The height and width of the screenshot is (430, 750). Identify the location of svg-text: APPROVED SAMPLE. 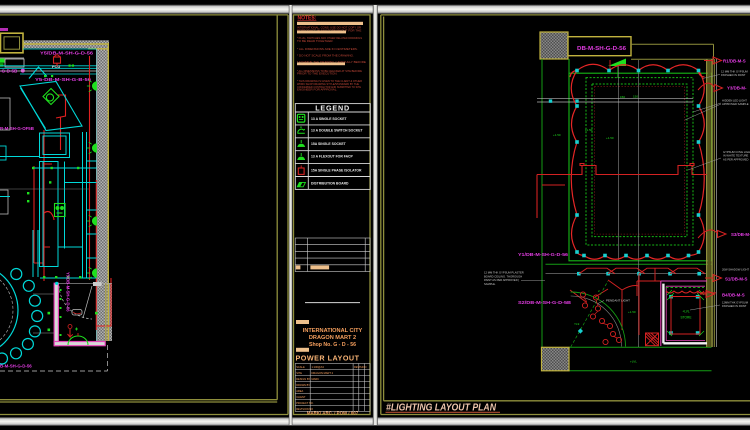
(735, 104).